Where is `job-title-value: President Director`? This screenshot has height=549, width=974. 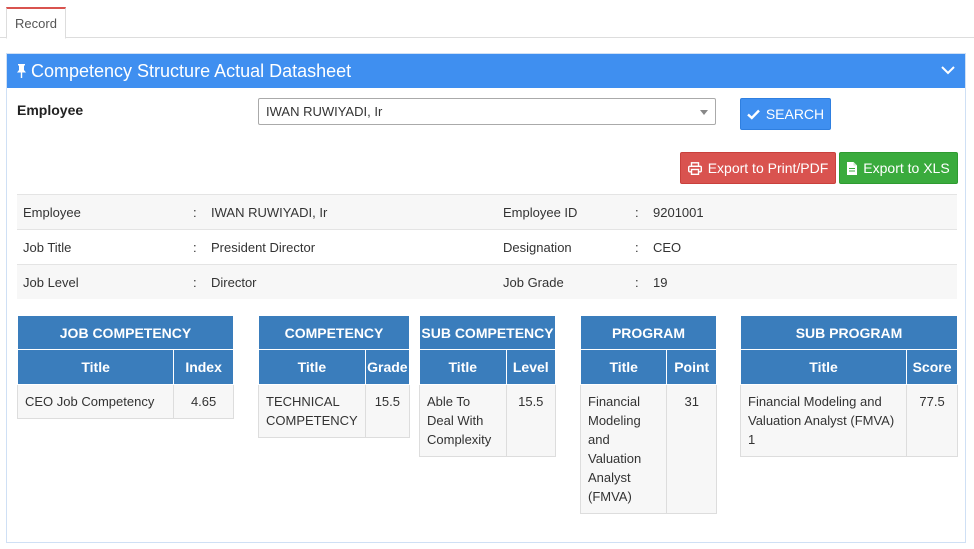
job-title-value: President Director is located at coordinates (263, 247).